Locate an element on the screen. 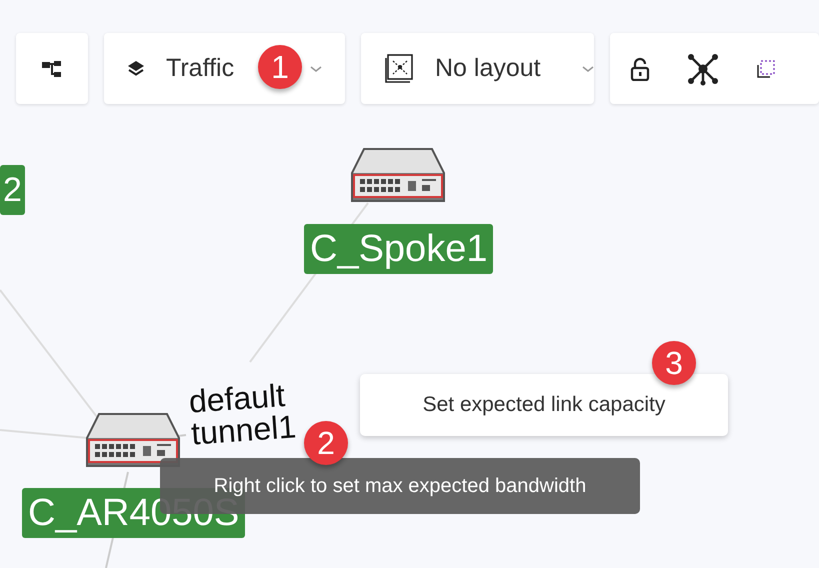  tooltip: Right click to set max expected bandwidth is located at coordinates (400, 486).